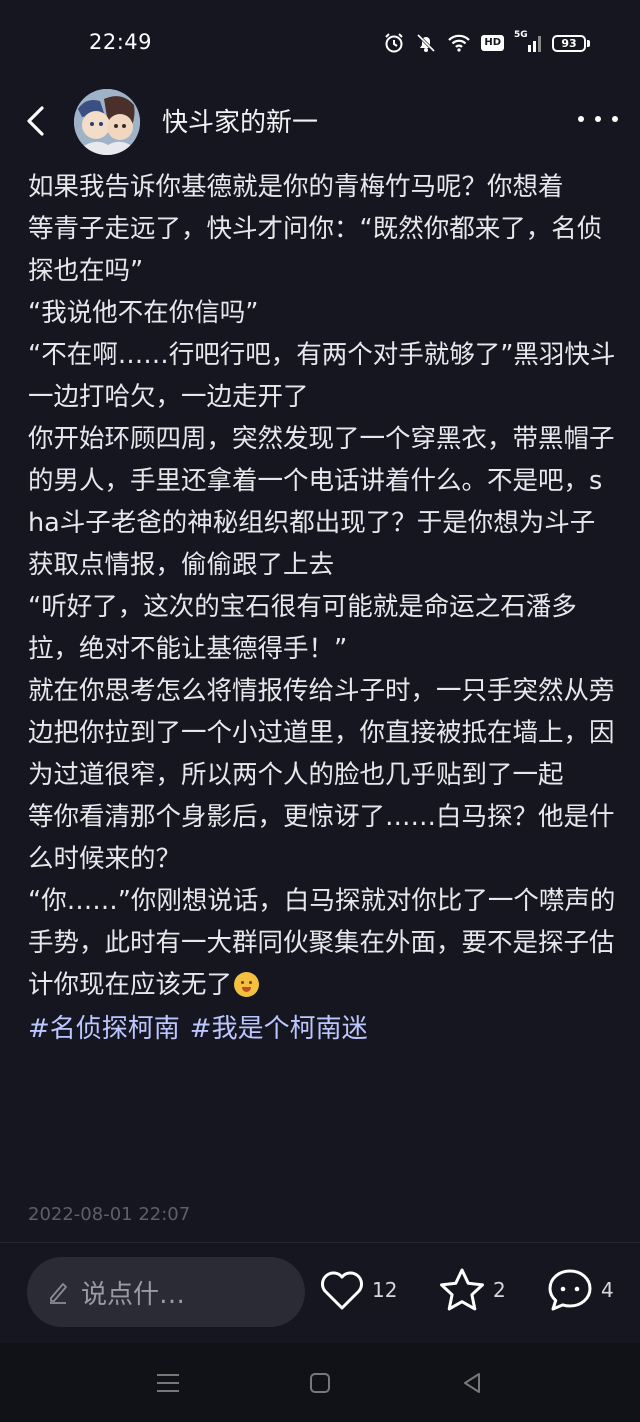 The width and height of the screenshot is (640, 1422). I want to click on hd-badge: HD, so click(492, 43).